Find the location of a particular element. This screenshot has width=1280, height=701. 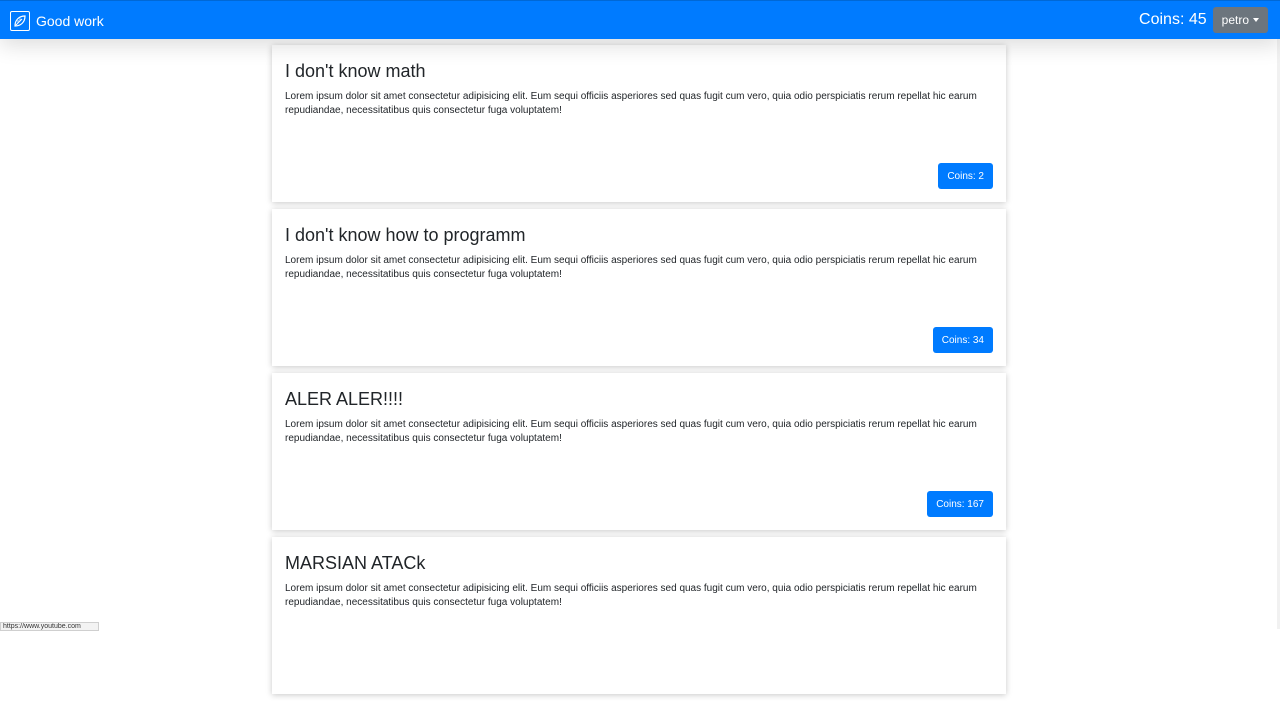

task-coins-button: Coins: 34 is located at coordinates (962, 340).